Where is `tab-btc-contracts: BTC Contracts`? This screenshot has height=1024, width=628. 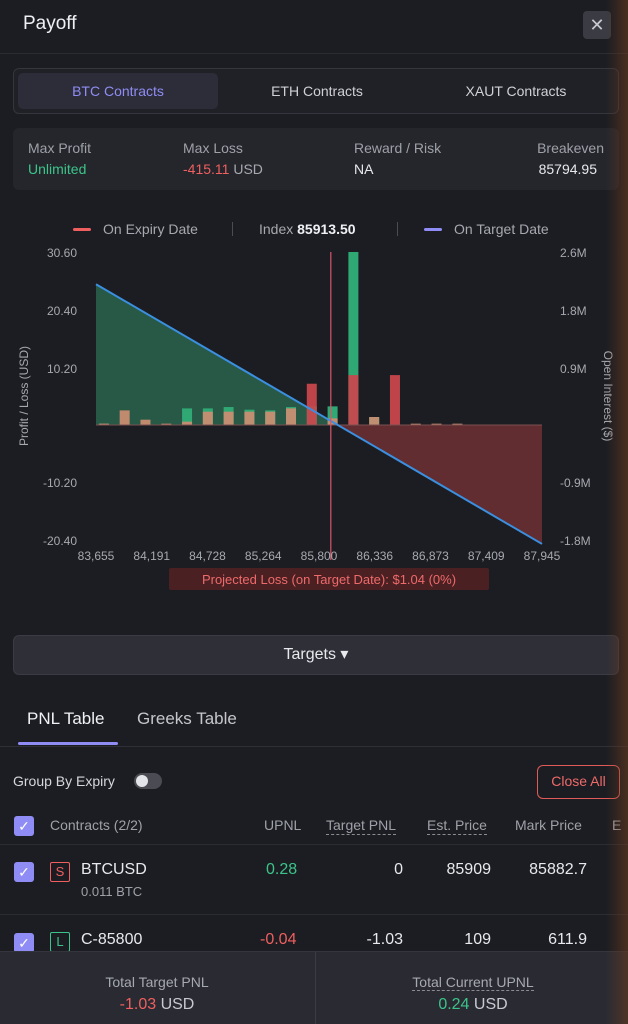
tab-btc-contracts: BTC Contracts is located at coordinates (118, 91).